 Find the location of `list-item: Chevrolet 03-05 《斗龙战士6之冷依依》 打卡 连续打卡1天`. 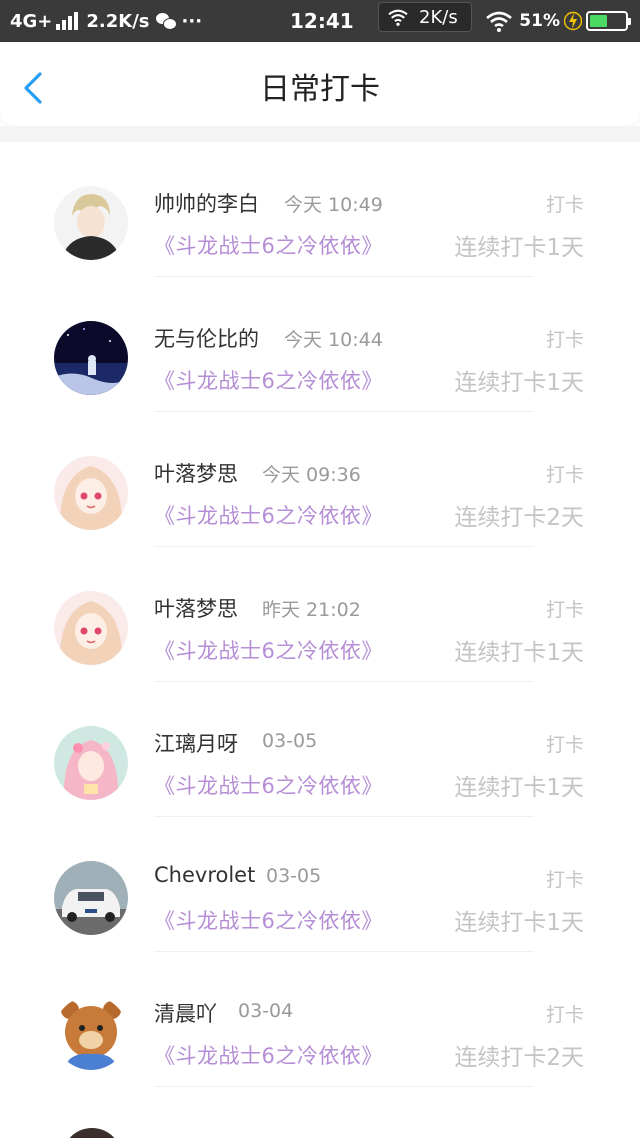

list-item: Chevrolet 03-05 《斗龙战士6之冷依依》 打卡 连续打卡1天 is located at coordinates (320, 884).